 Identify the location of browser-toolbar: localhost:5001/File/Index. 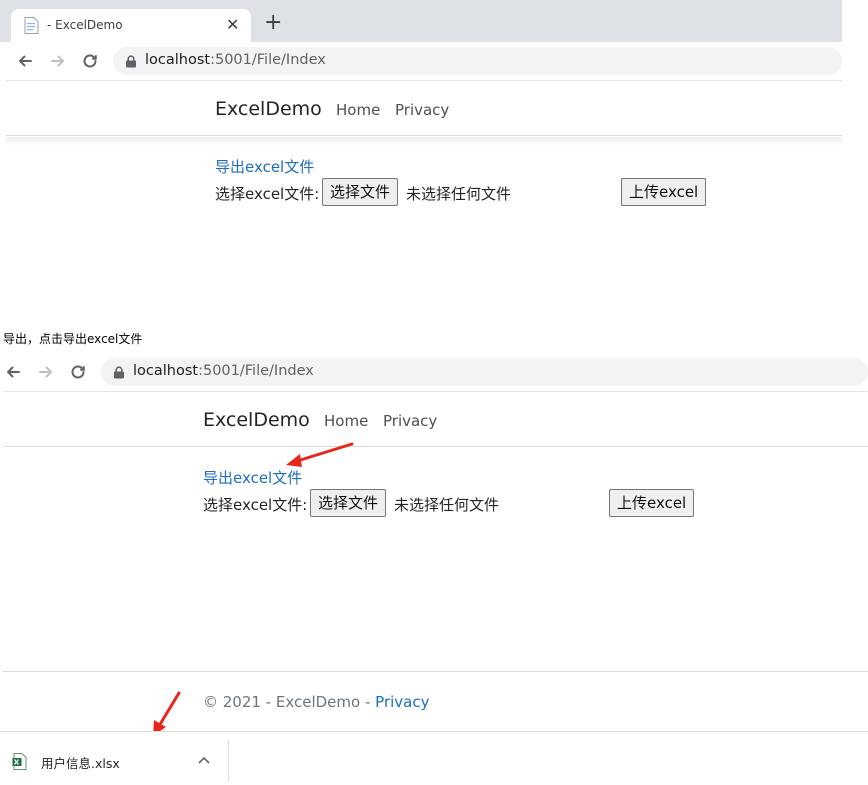
(421, 61).